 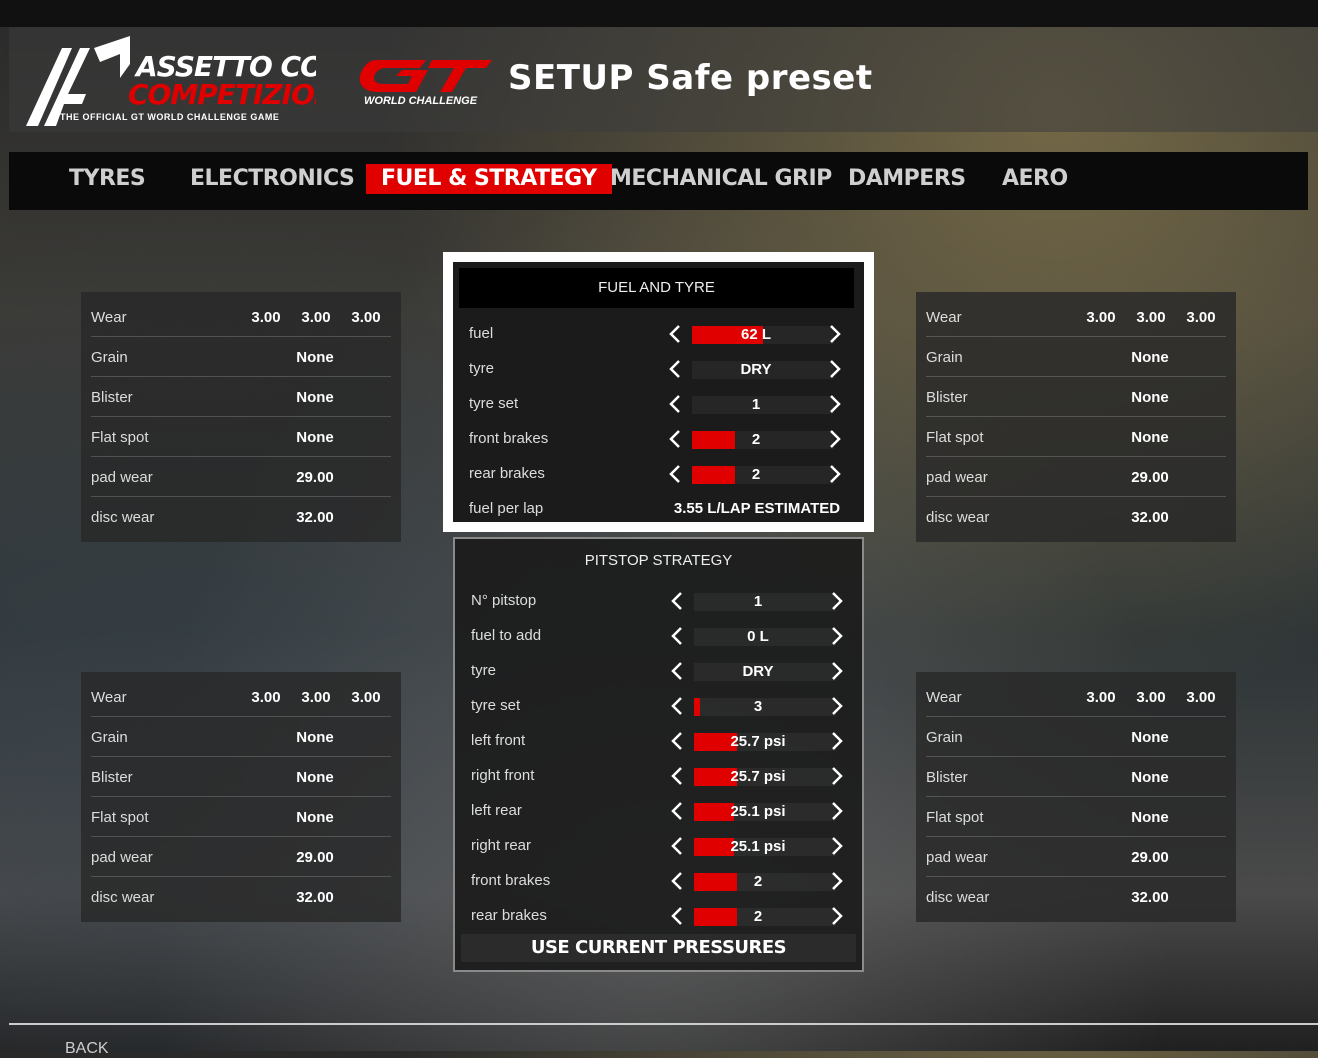 I want to click on disc-wear-row: disc wear 32.00, so click(x=1076, y=896).